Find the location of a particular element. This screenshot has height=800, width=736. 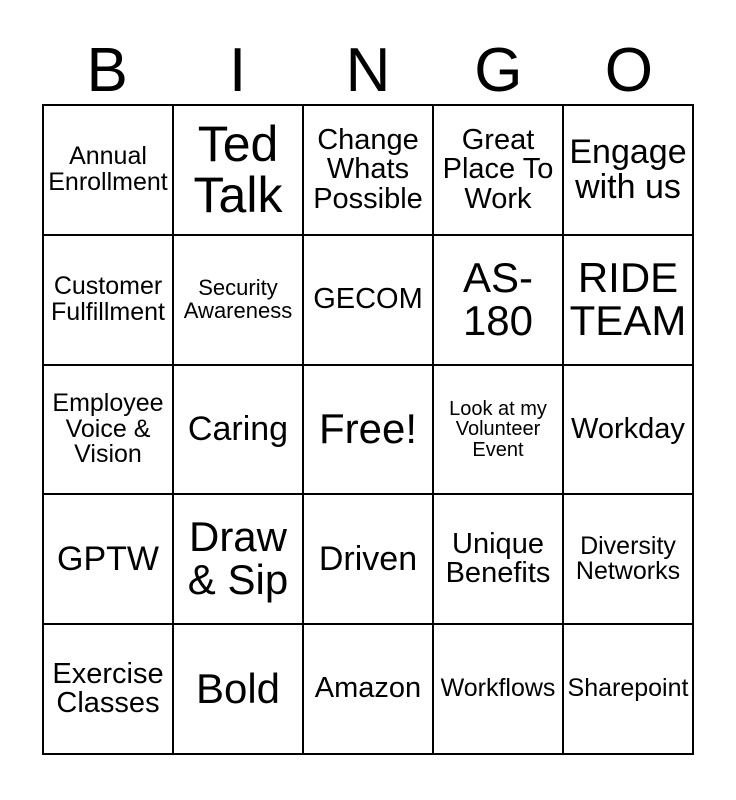

bingo-cell-label: Caring is located at coordinates (238, 429).